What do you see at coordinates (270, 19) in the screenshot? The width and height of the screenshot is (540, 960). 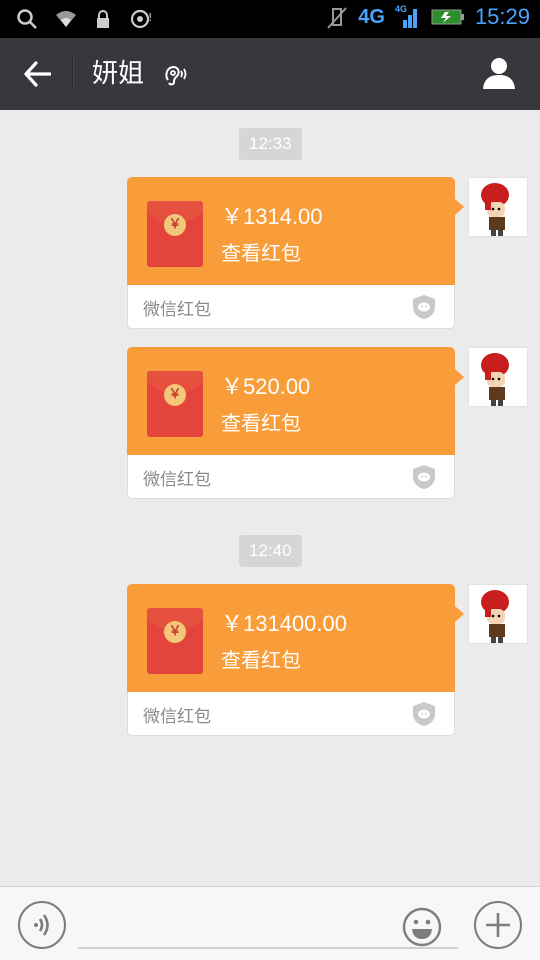 I see `status-bar: ! 4G 4G 15:29` at bounding box center [270, 19].